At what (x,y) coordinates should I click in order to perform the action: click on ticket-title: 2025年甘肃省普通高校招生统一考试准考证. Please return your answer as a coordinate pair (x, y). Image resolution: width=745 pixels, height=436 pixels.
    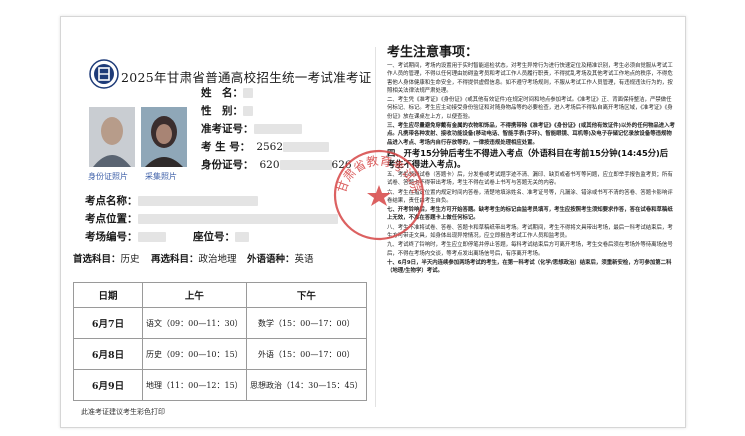
    Looking at the image, I should click on (246, 77).